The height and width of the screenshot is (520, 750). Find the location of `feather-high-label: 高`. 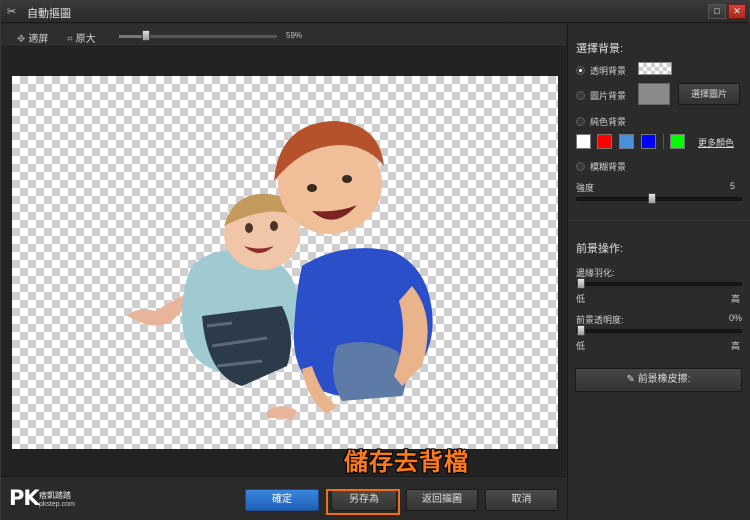

feather-high-label: 高 is located at coordinates (736, 299).